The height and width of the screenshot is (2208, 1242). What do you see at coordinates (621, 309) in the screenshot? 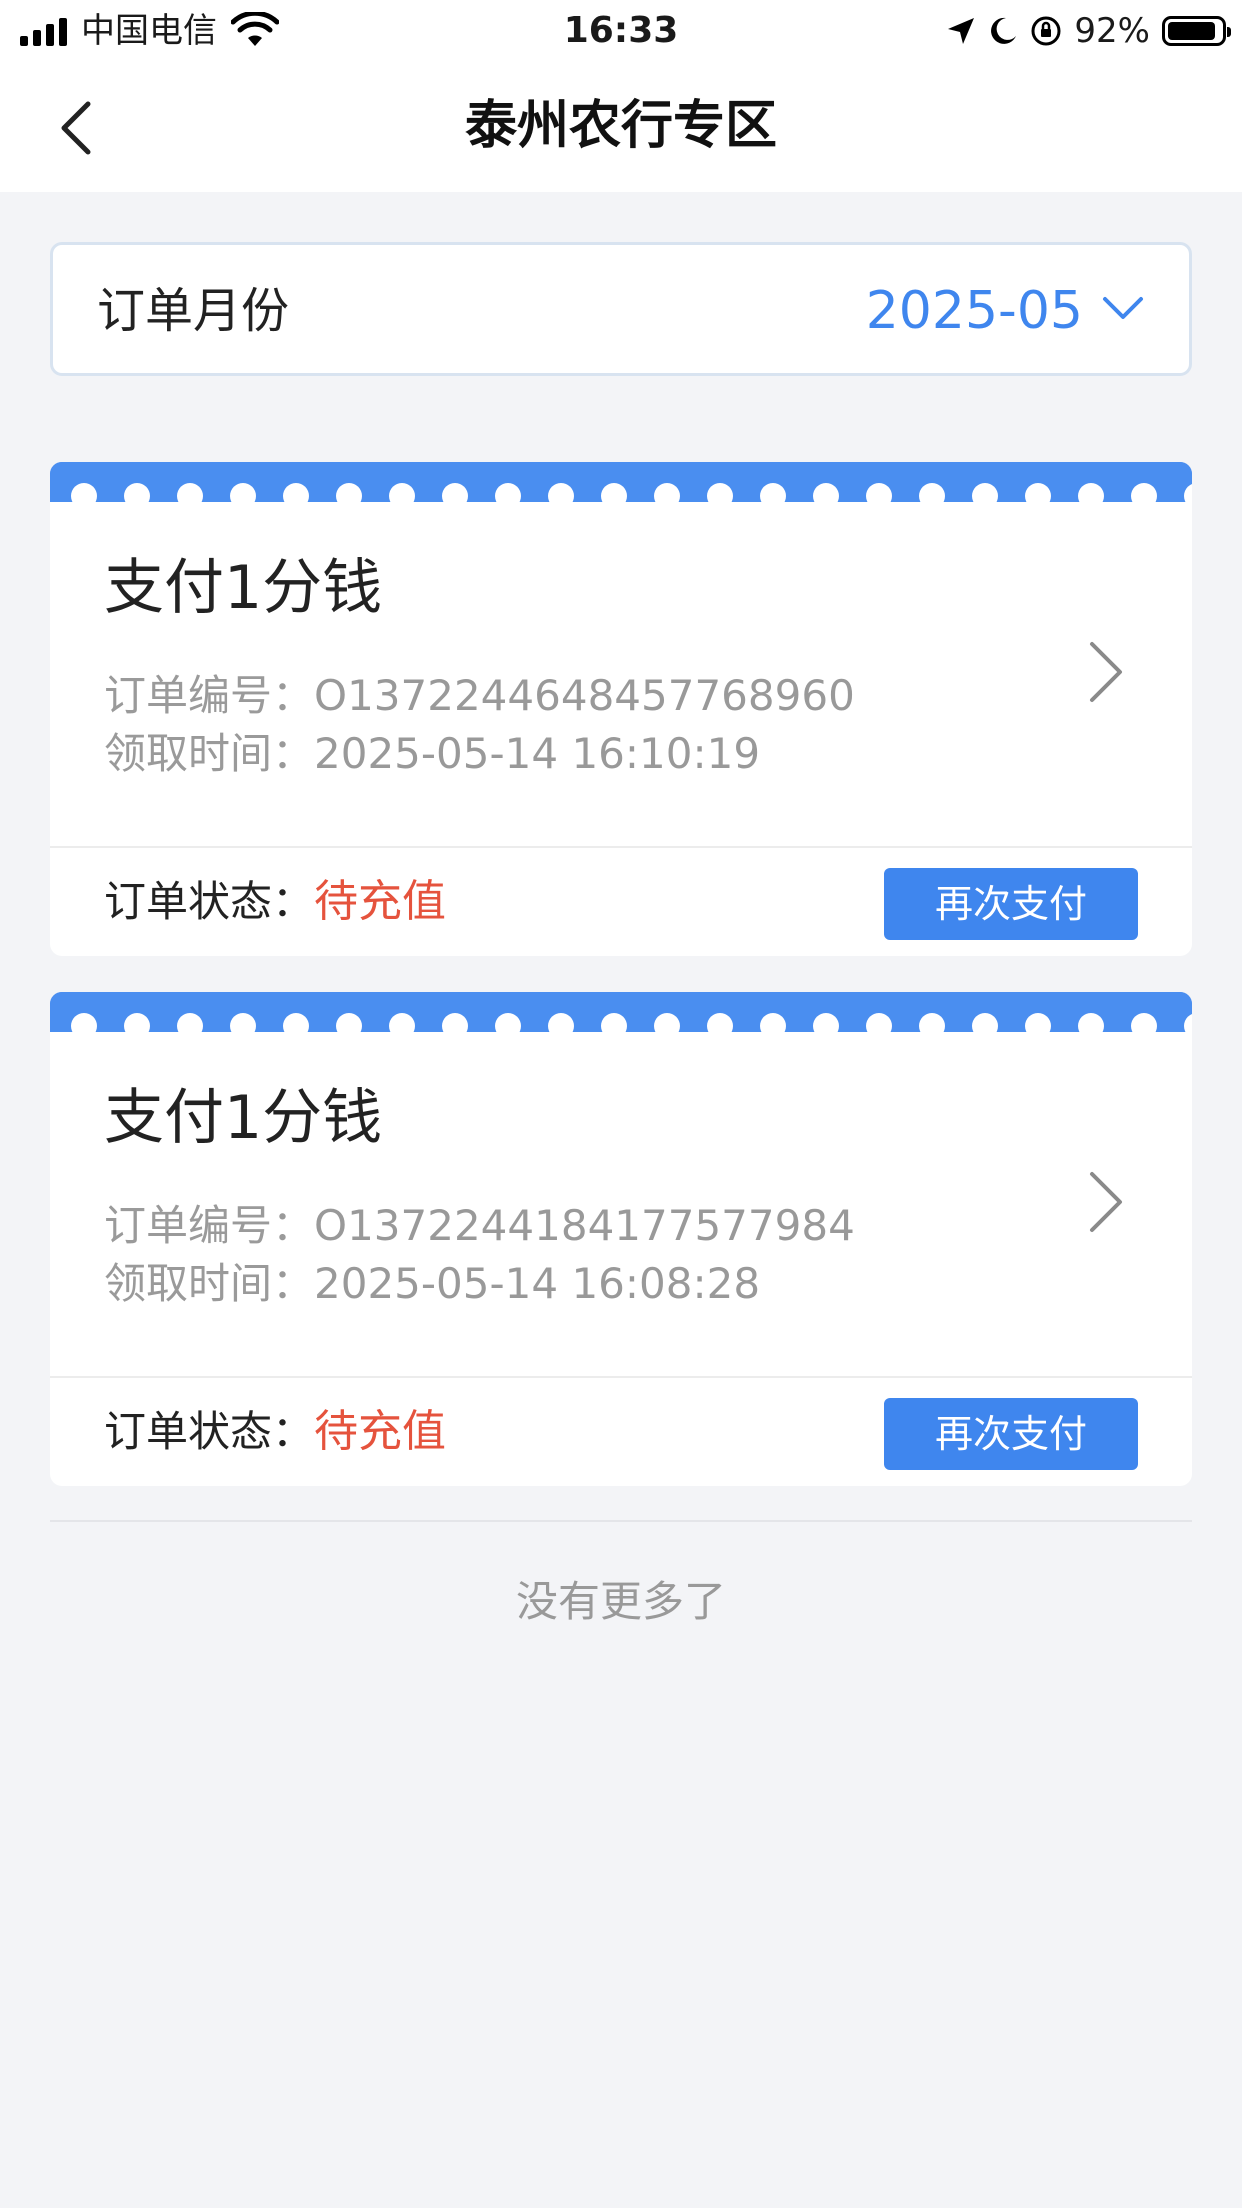
I see `order-month-picker: 订单月份 2025-05` at bounding box center [621, 309].